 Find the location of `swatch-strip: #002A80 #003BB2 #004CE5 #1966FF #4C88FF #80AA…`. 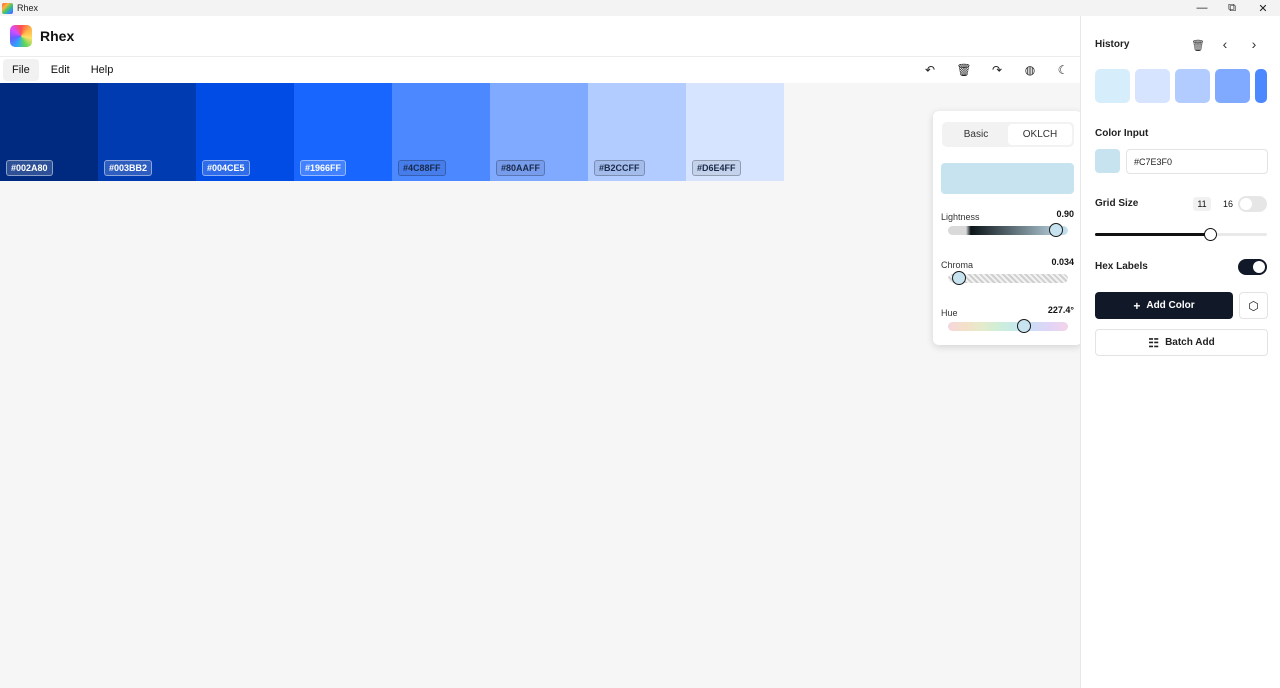

swatch-strip: #002A80 #003BB2 #004CE5 #1966FF #4C88FF #80AA… is located at coordinates (392, 132).